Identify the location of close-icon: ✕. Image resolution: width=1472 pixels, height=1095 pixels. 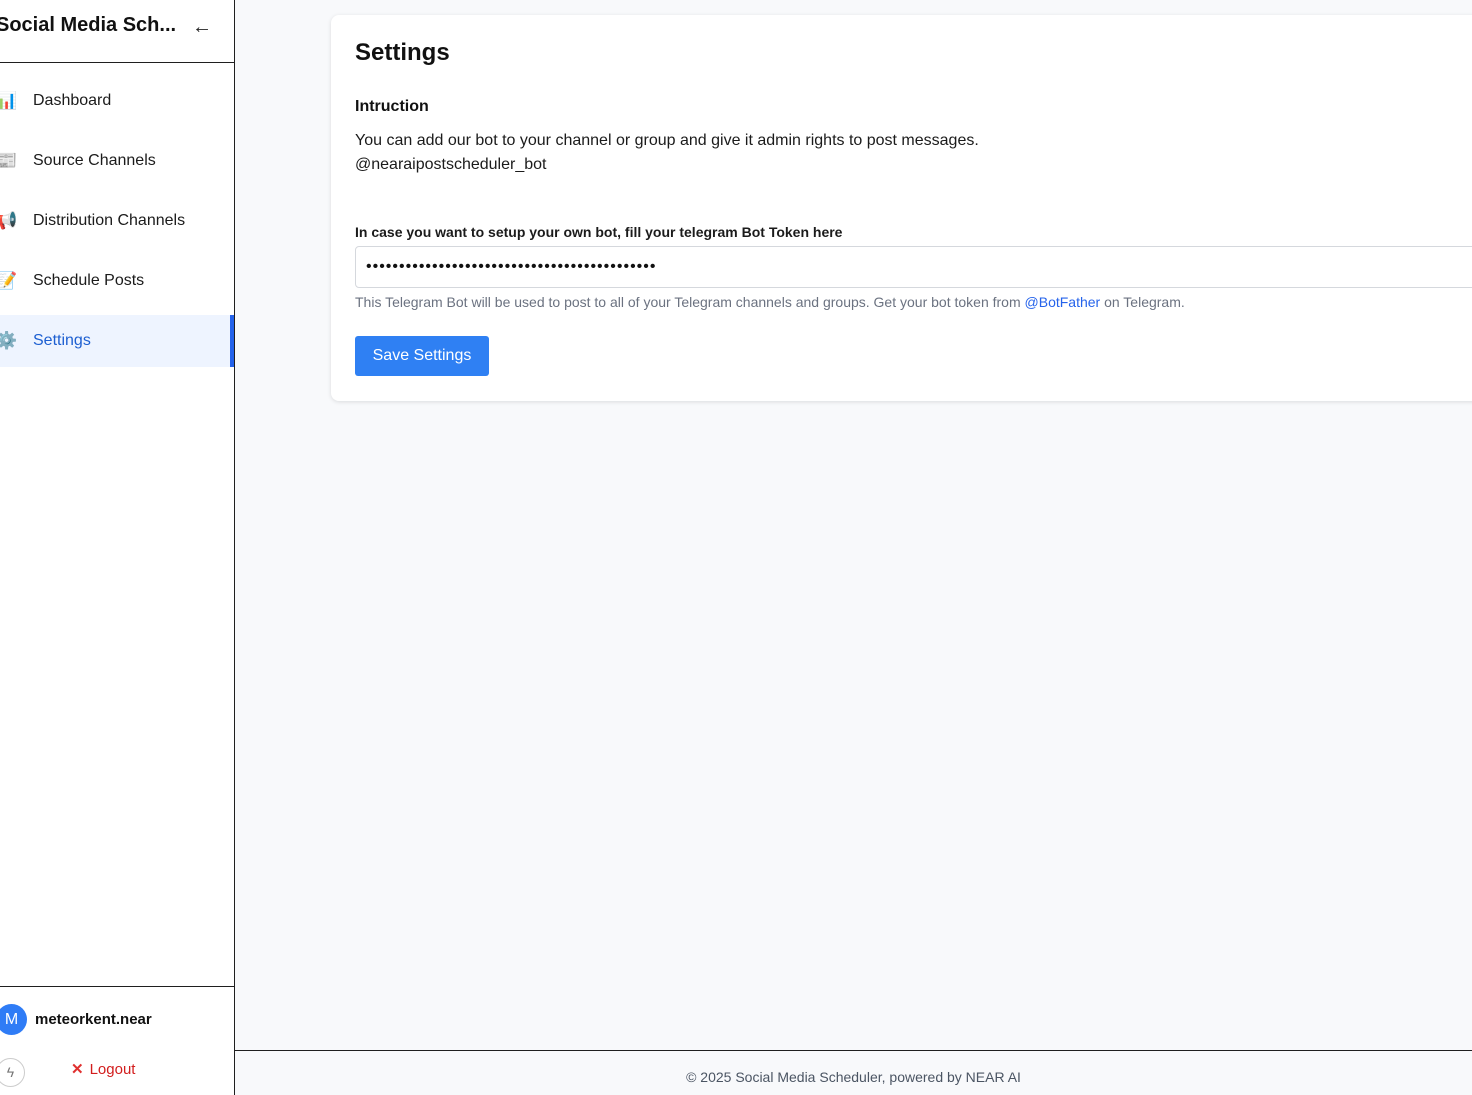
(77, 1069).